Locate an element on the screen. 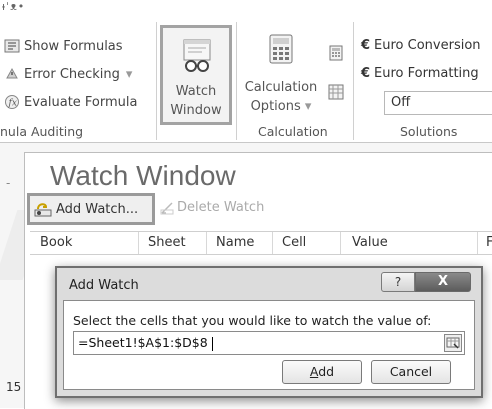 The image size is (492, 409). svg-text: fx is located at coordinates (12, 104).